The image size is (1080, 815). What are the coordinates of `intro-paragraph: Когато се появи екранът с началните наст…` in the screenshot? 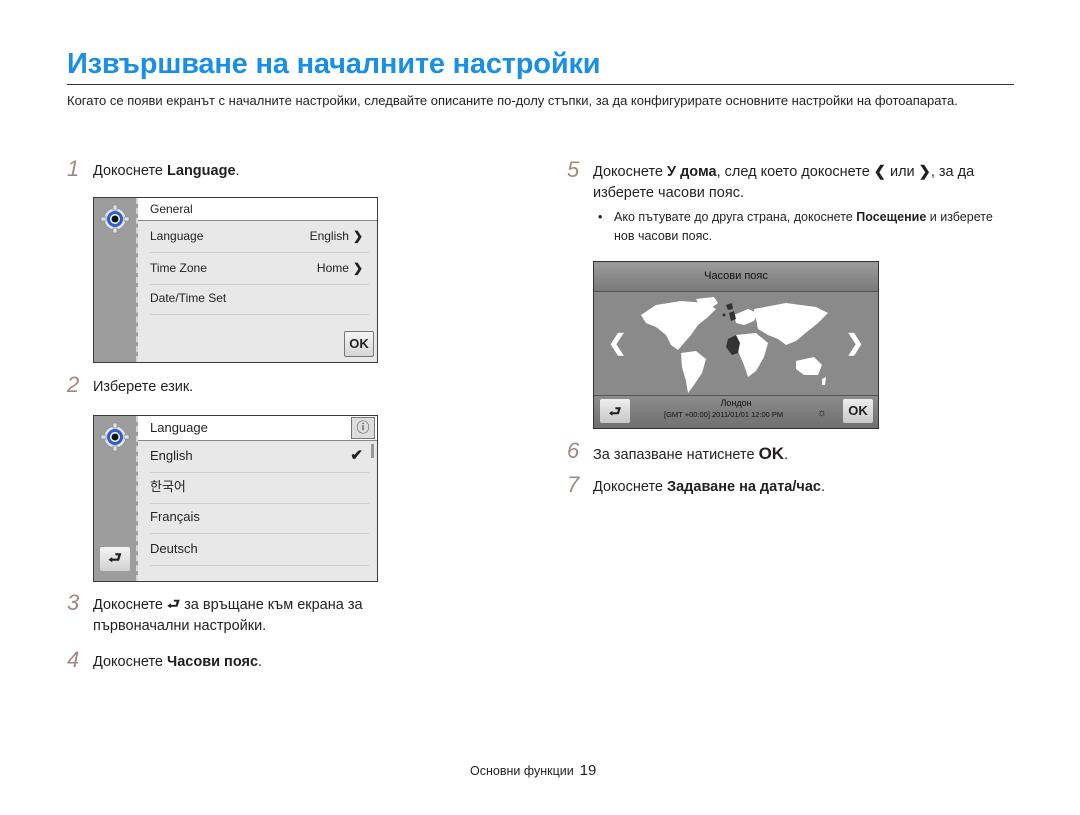 It's located at (512, 100).